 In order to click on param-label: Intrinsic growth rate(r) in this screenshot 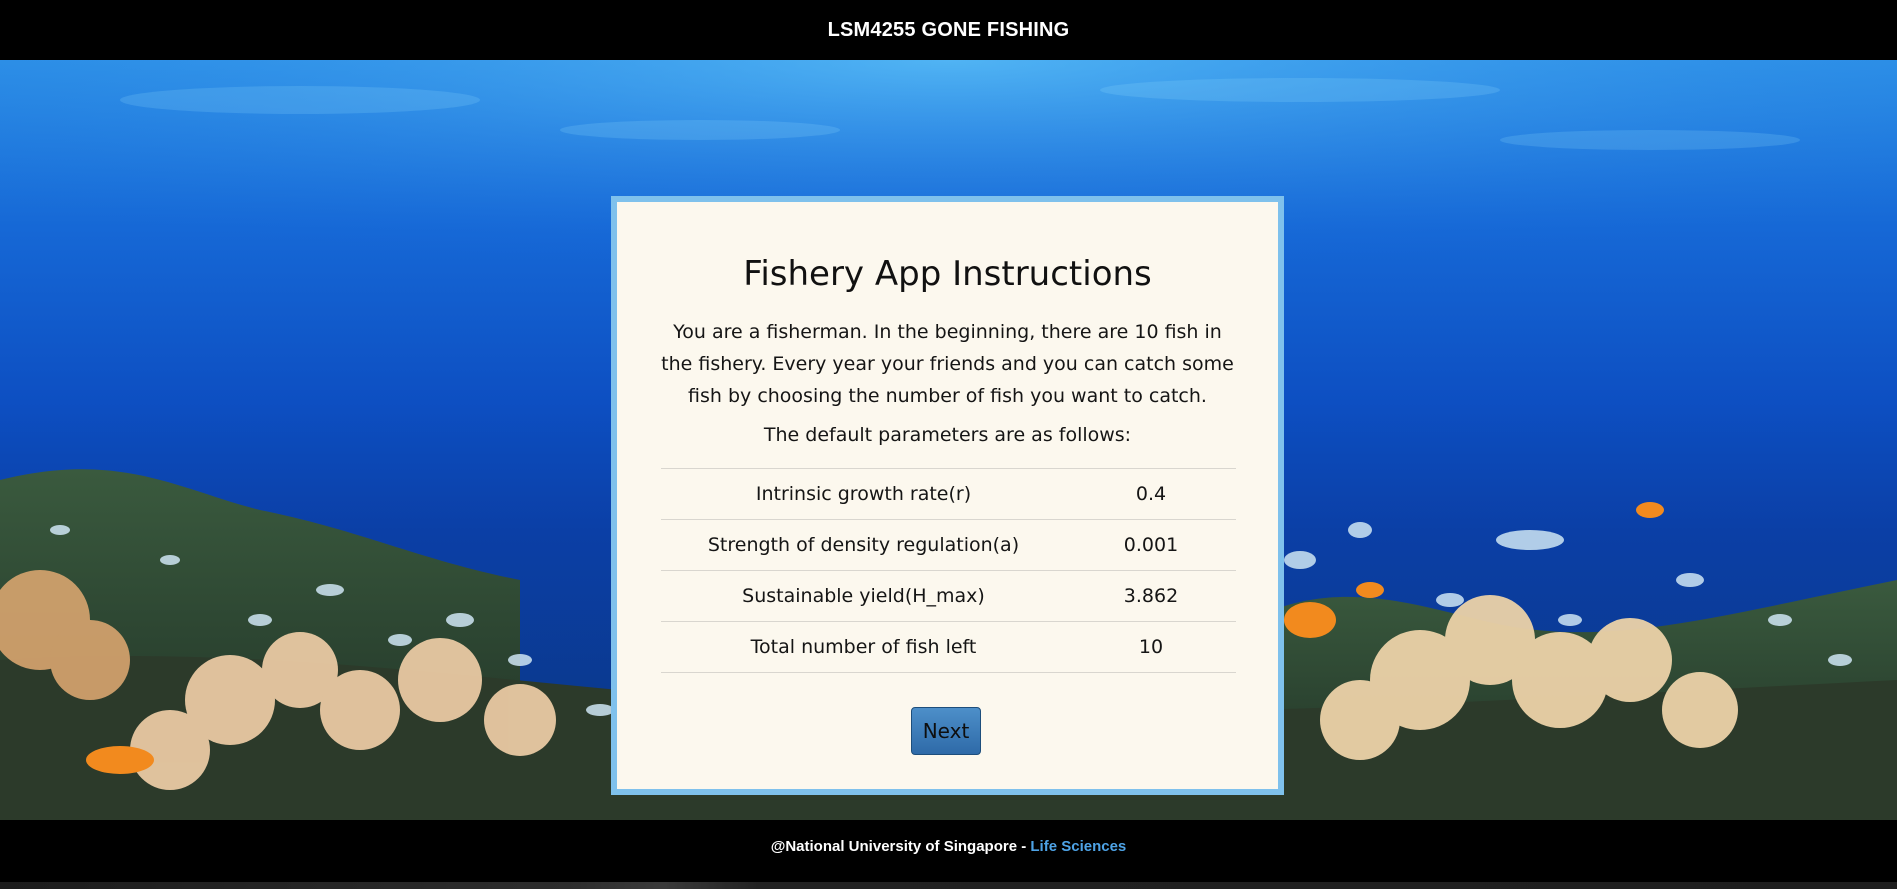, I will do `click(863, 494)`.